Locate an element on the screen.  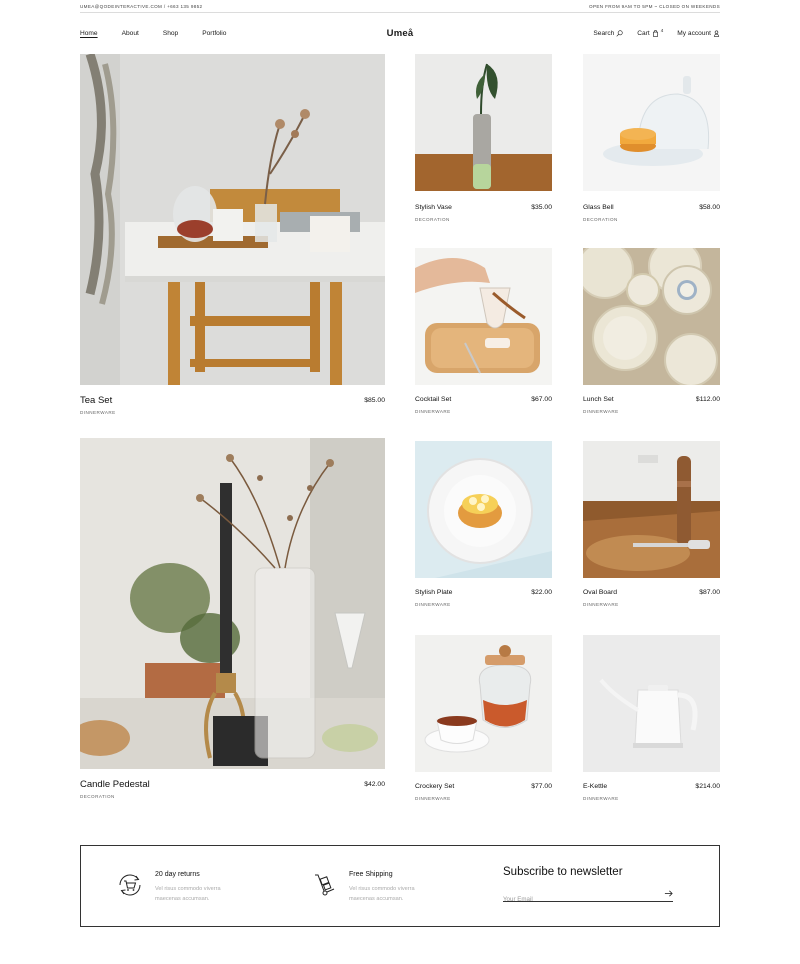
feature-title: 20 day returns is located at coordinates (177, 874).